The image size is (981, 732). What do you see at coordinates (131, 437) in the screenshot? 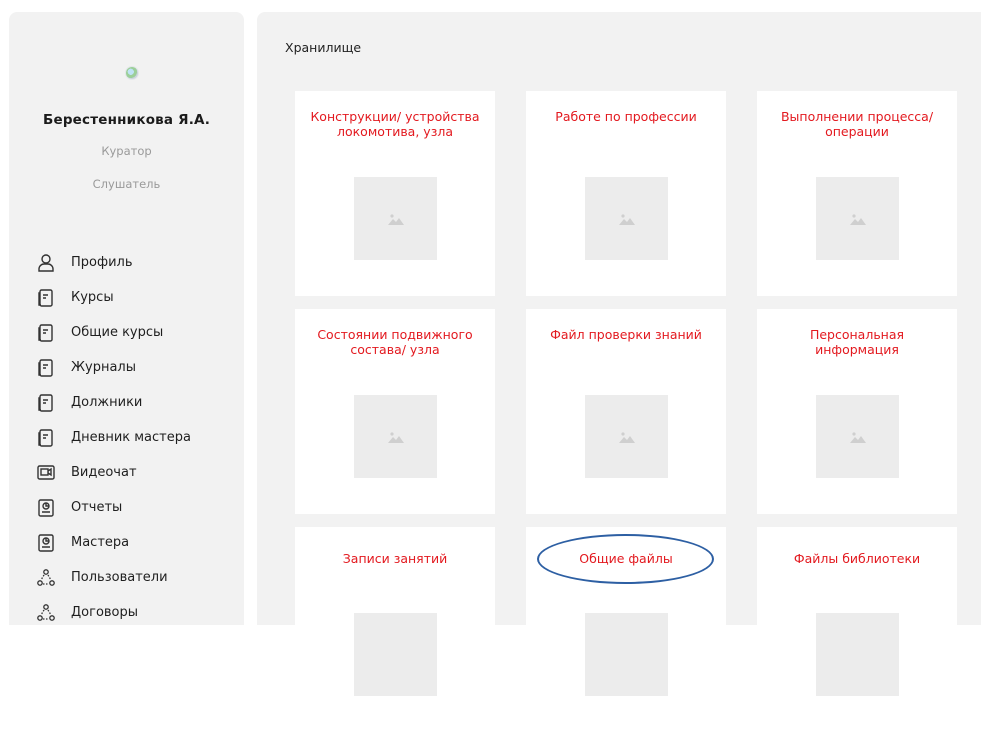
I see `menu-item-label: Дневник мастера` at bounding box center [131, 437].